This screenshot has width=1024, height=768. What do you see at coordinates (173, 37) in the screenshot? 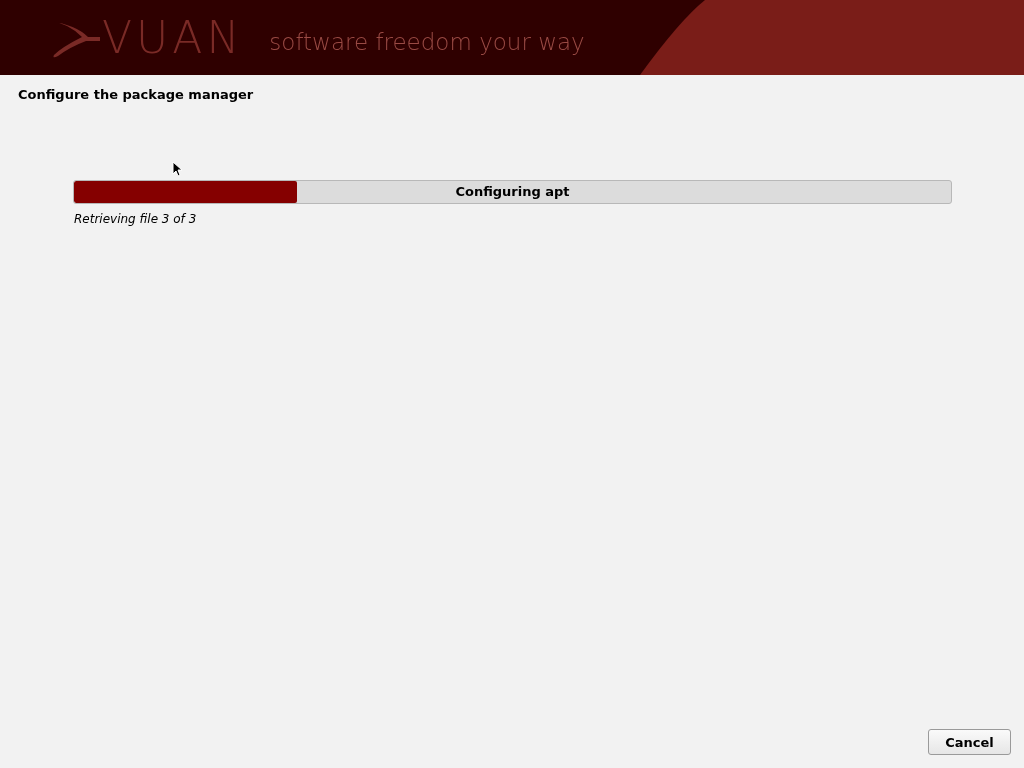
I see `logo-text: VUAN` at bounding box center [173, 37].